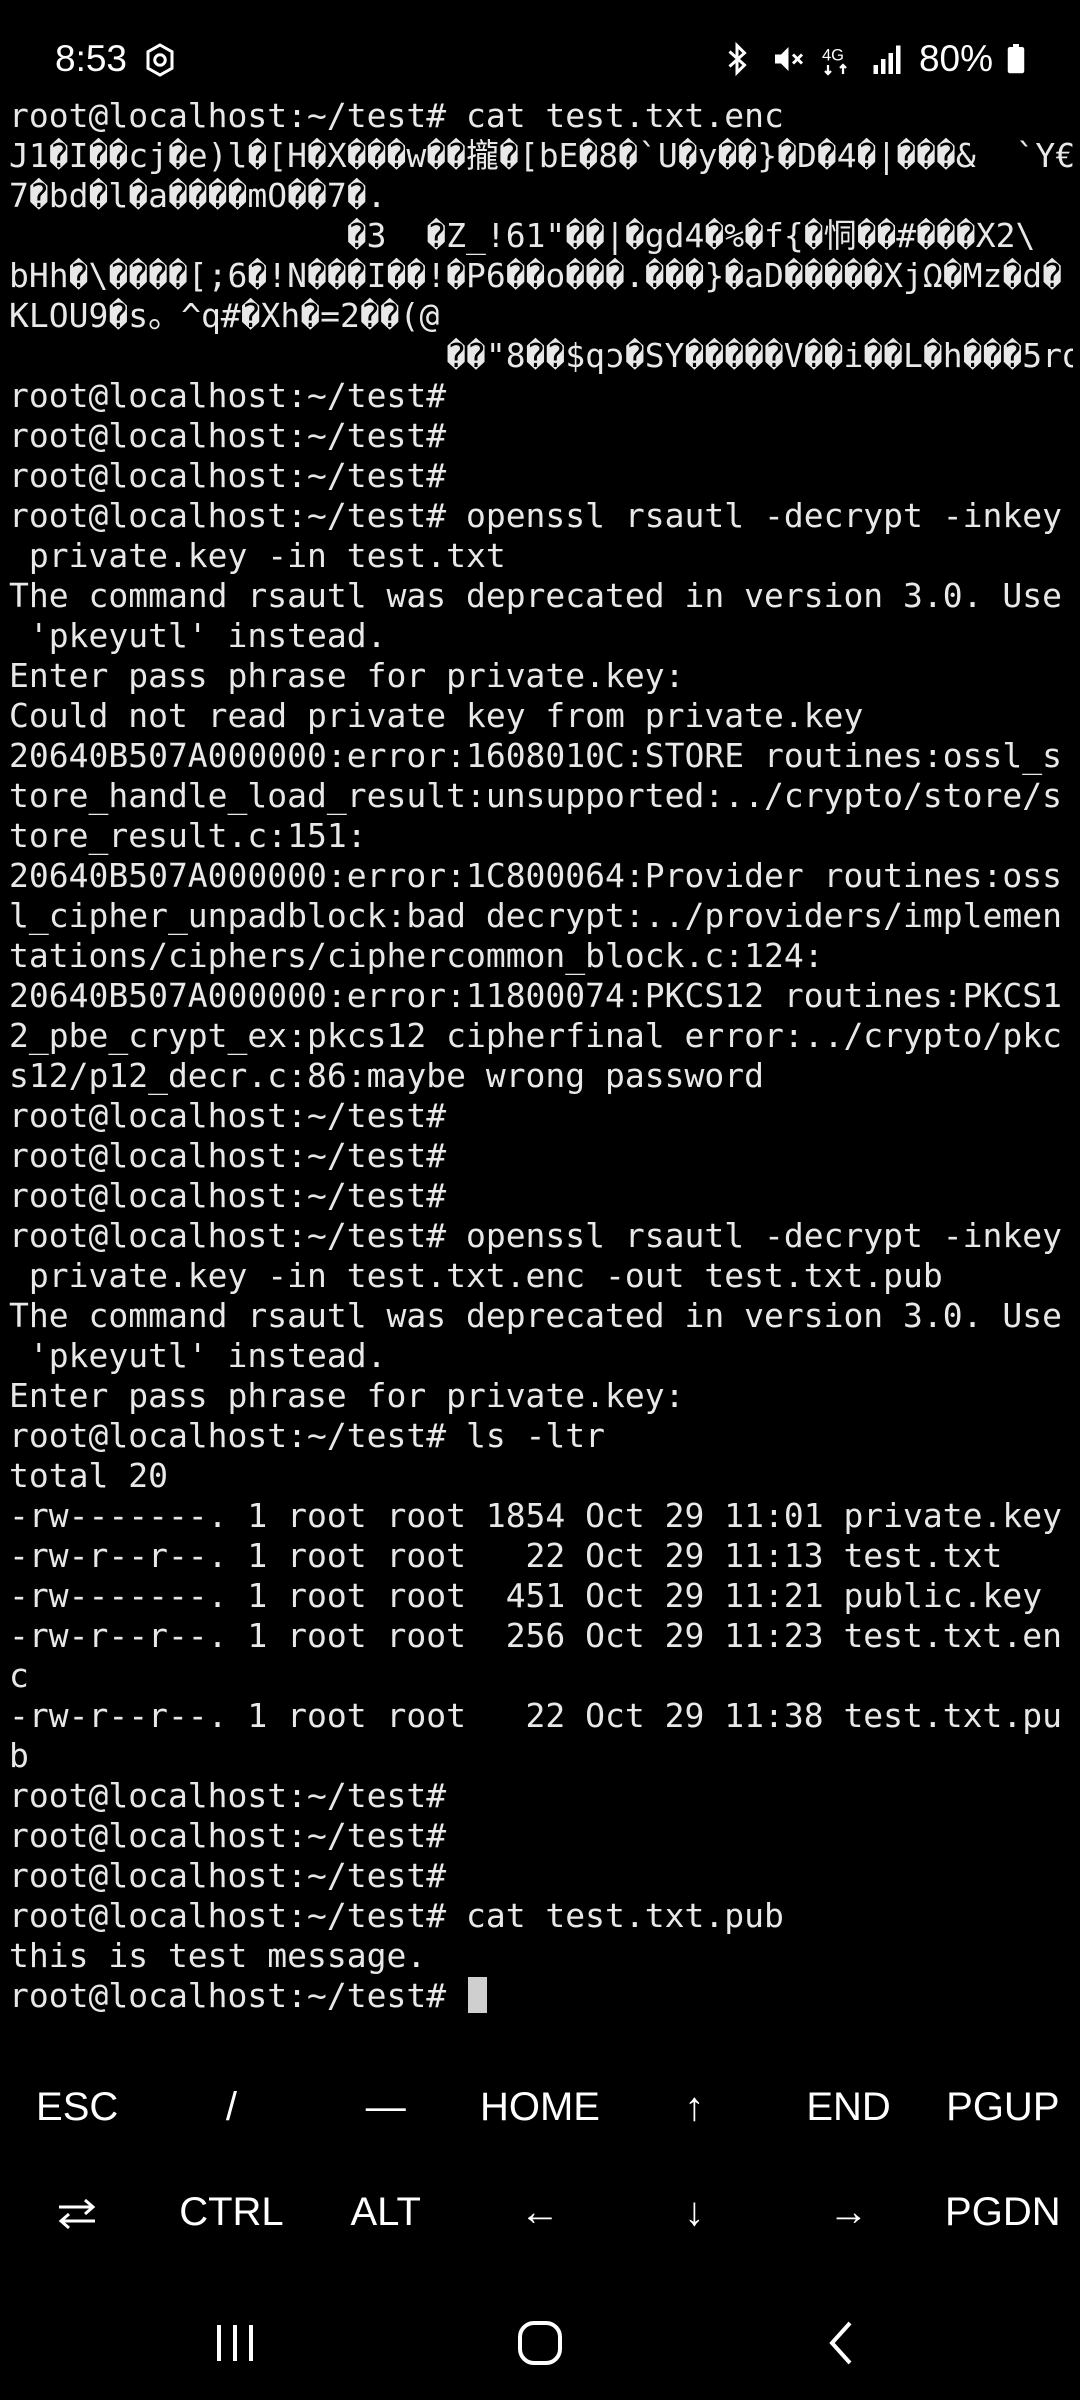 The height and width of the screenshot is (2400, 1080). What do you see at coordinates (188, 835) in the screenshot?
I see `terminal-line: tore_result.c:151:` at bounding box center [188, 835].